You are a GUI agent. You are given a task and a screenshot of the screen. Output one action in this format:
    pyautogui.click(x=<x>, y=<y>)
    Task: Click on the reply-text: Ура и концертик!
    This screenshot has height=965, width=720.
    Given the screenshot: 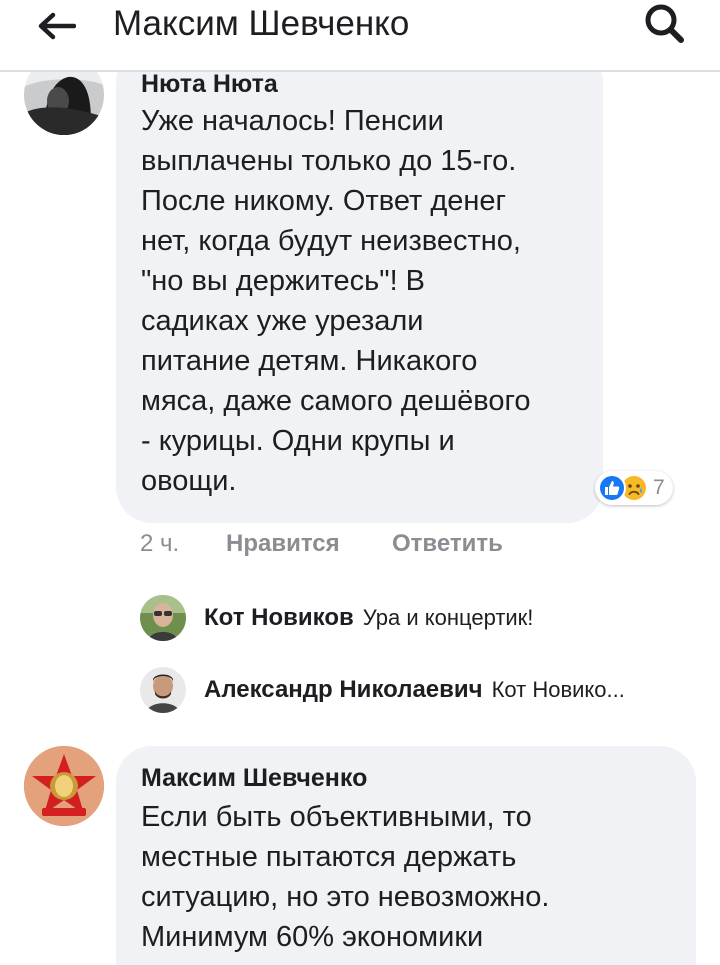 What is the action you would take?
    pyautogui.click(x=448, y=617)
    